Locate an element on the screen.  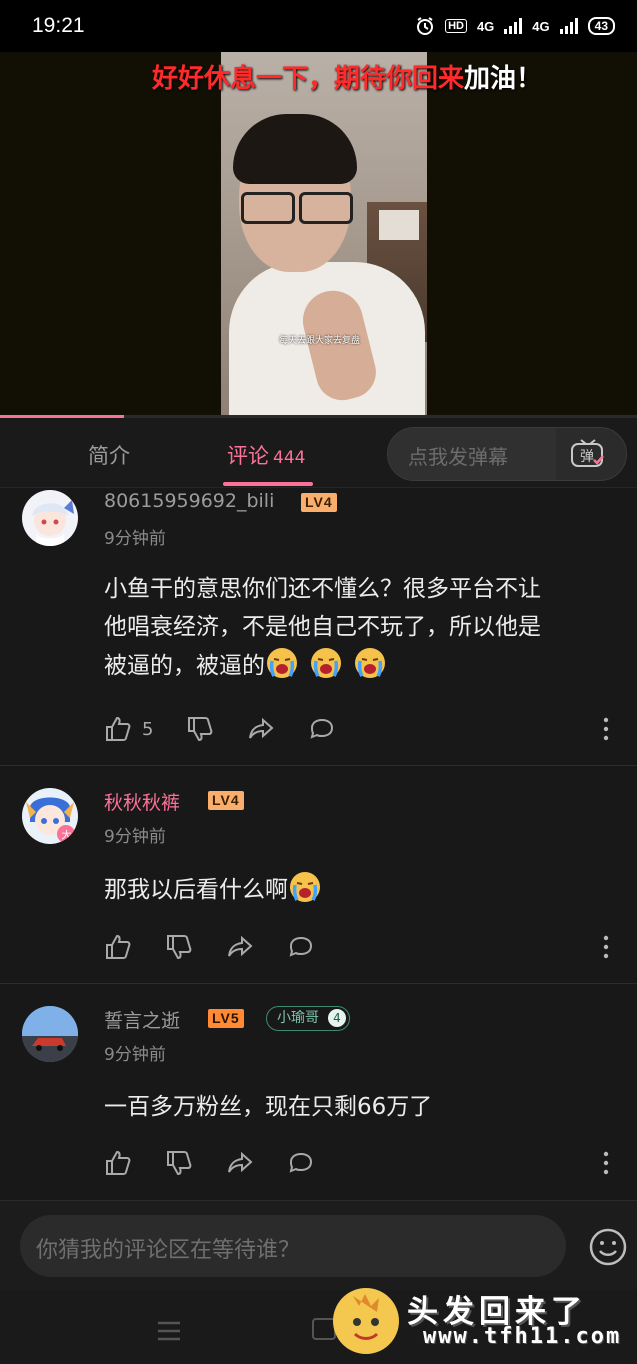
comment-line-with-emoji: 那我以后看什么啊 is located at coordinates (365, 889).